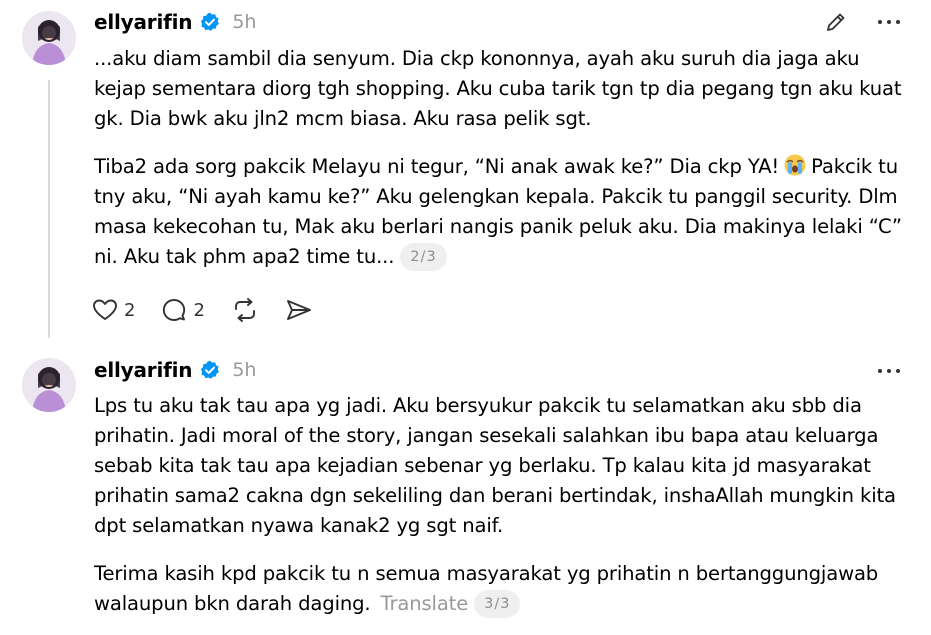 This screenshot has height=635, width=931. Describe the element at coordinates (215, 310) in the screenshot. I see `action-bar: 2 2` at that location.